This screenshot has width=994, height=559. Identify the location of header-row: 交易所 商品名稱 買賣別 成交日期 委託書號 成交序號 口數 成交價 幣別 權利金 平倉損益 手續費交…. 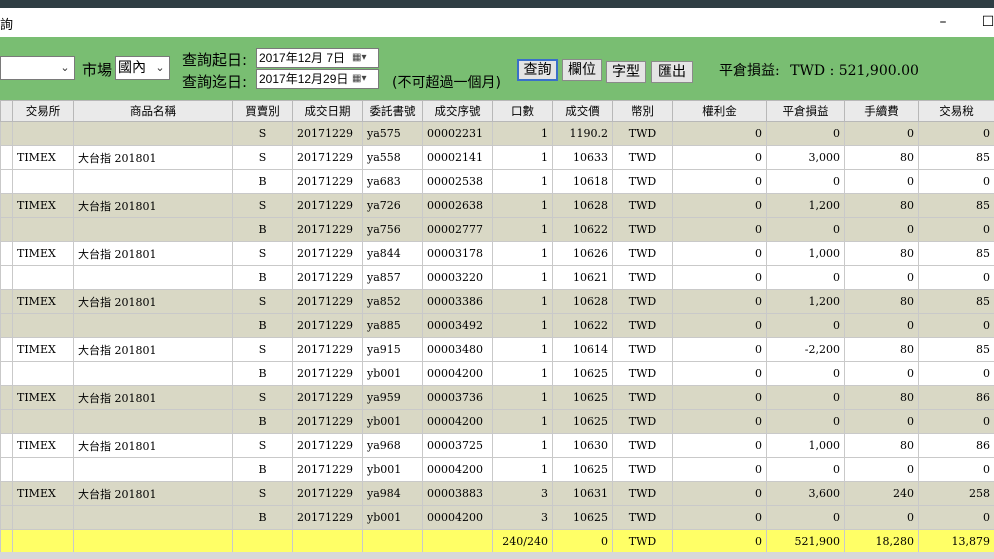
(497, 111).